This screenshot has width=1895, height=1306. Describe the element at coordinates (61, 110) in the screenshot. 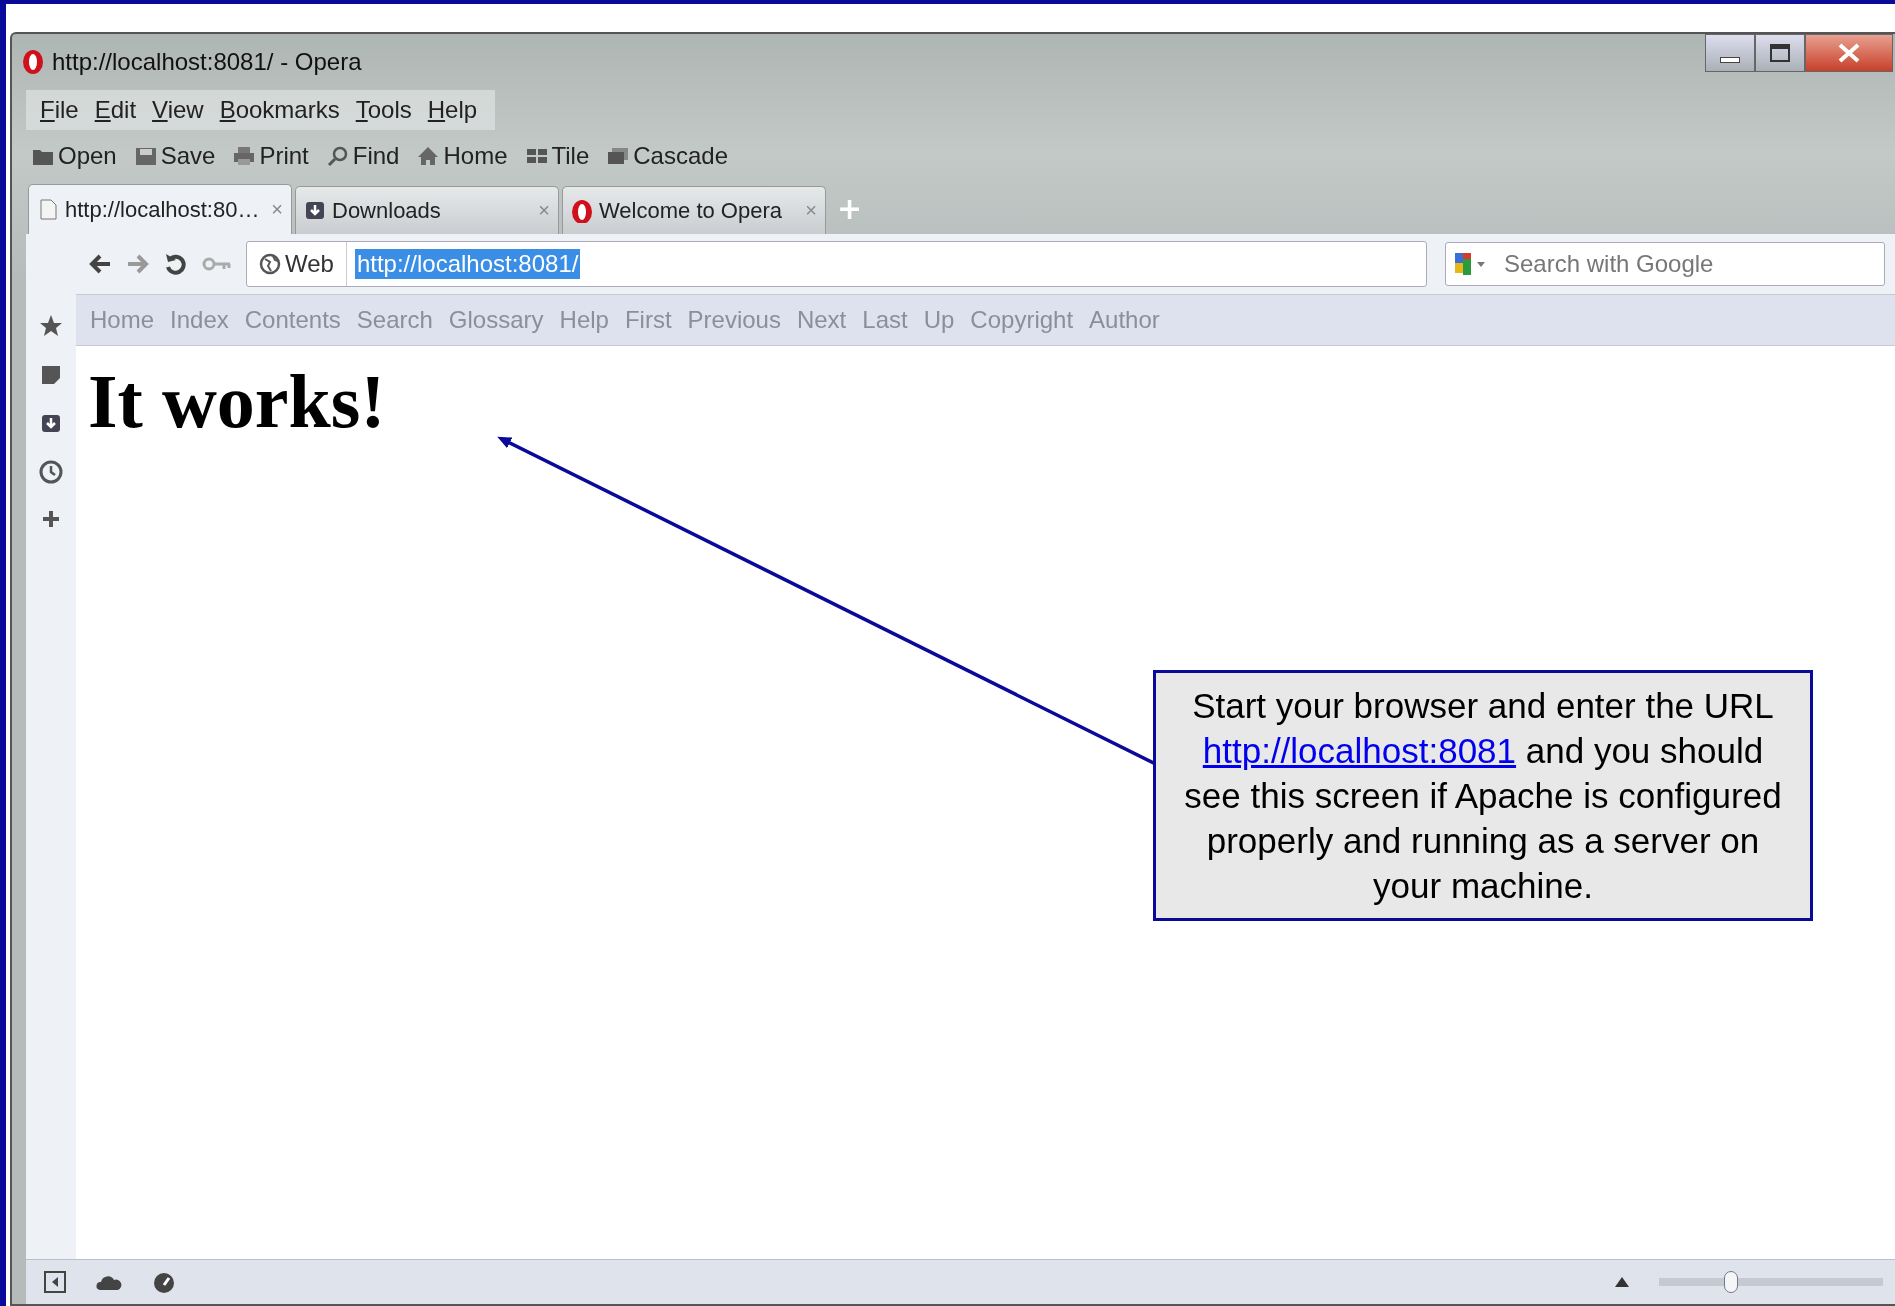

I see `menu-item: File` at that location.